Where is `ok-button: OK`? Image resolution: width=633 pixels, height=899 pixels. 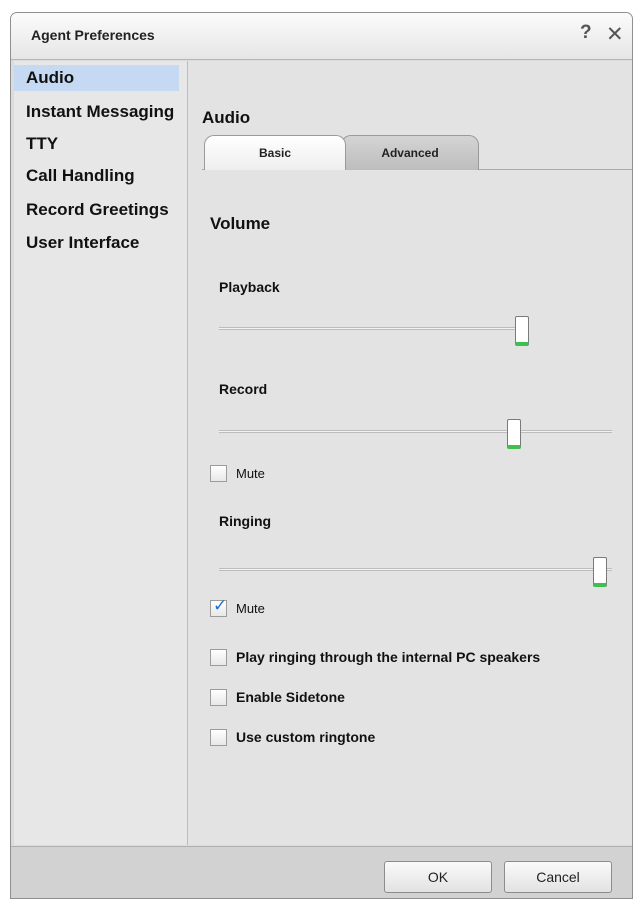
ok-button: OK is located at coordinates (438, 877).